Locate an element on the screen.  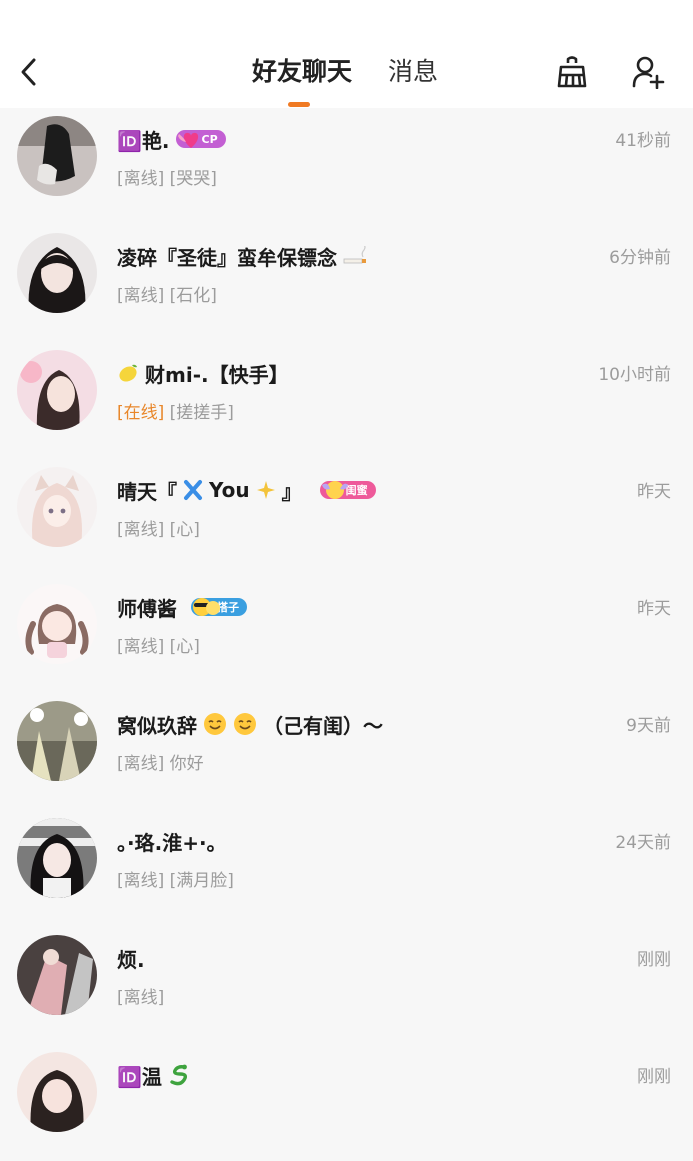
add-friend-button is located at coordinates (648, 72).